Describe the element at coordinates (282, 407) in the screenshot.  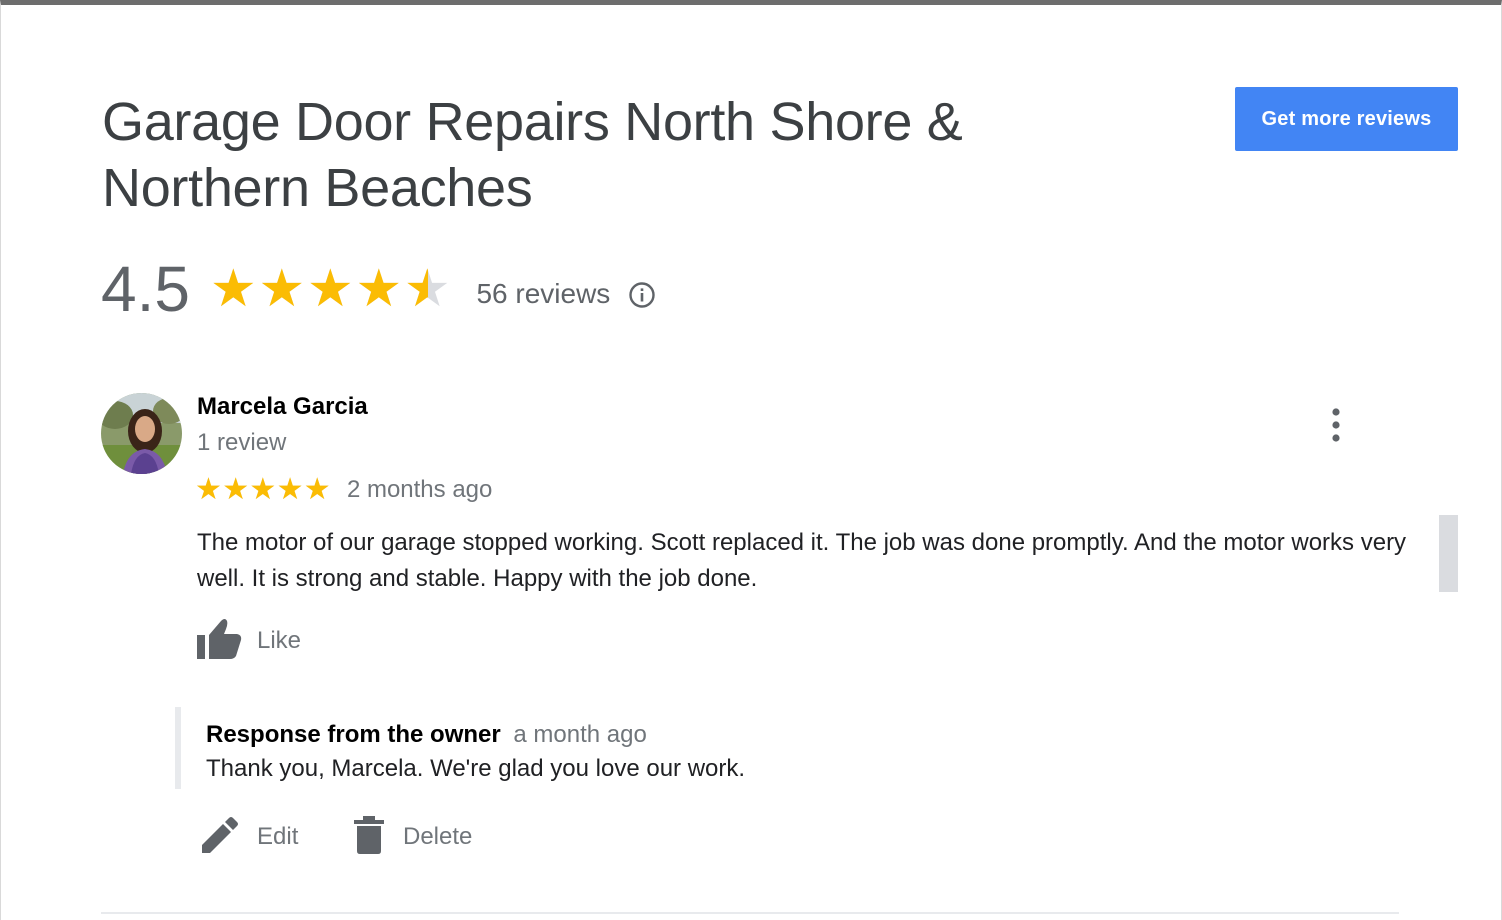
I see `reviewer-name: Marcela Garcia` at that location.